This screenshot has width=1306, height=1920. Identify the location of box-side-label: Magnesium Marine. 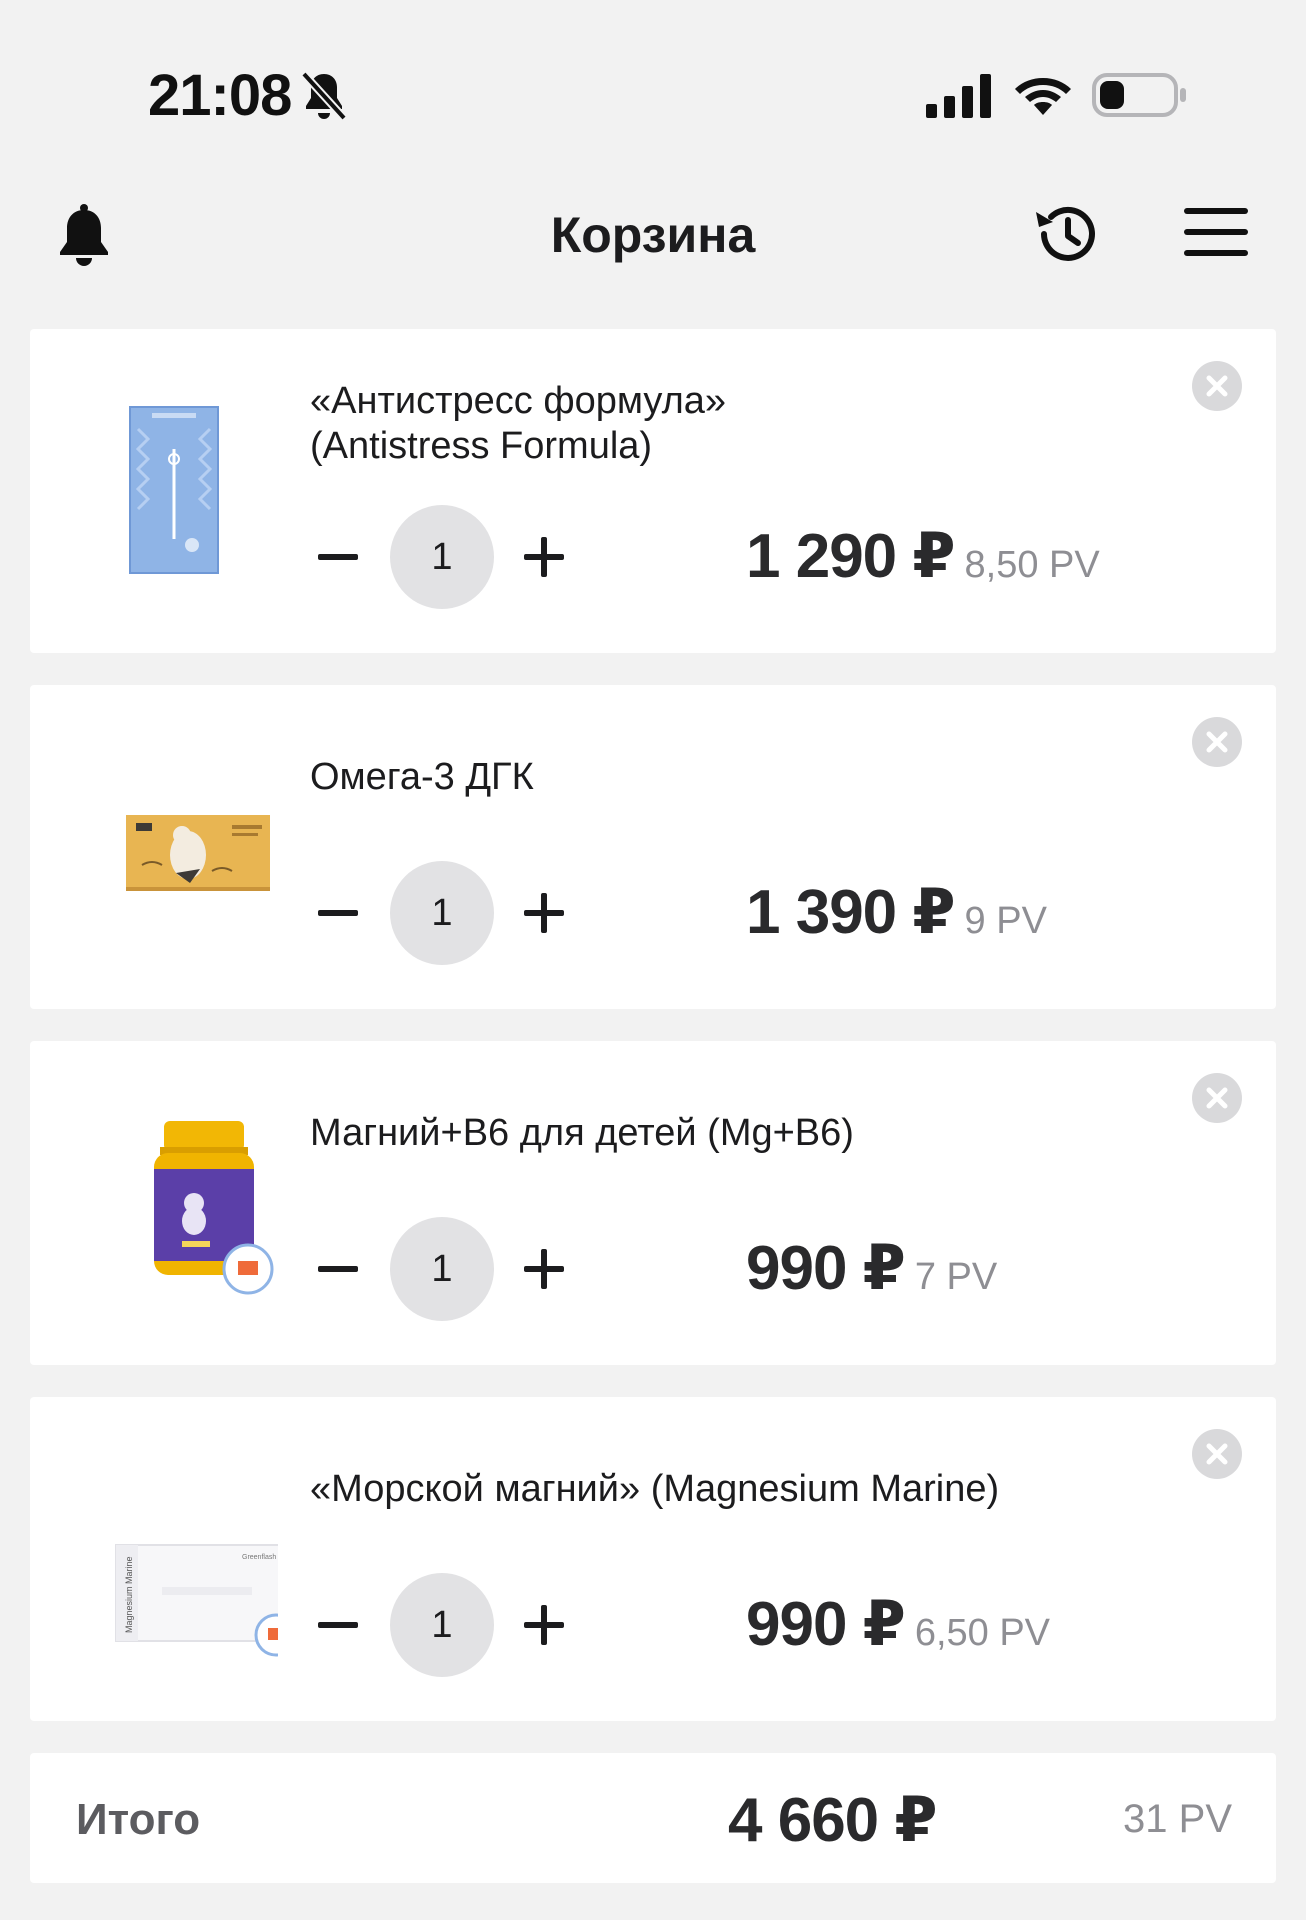
(129, 1594).